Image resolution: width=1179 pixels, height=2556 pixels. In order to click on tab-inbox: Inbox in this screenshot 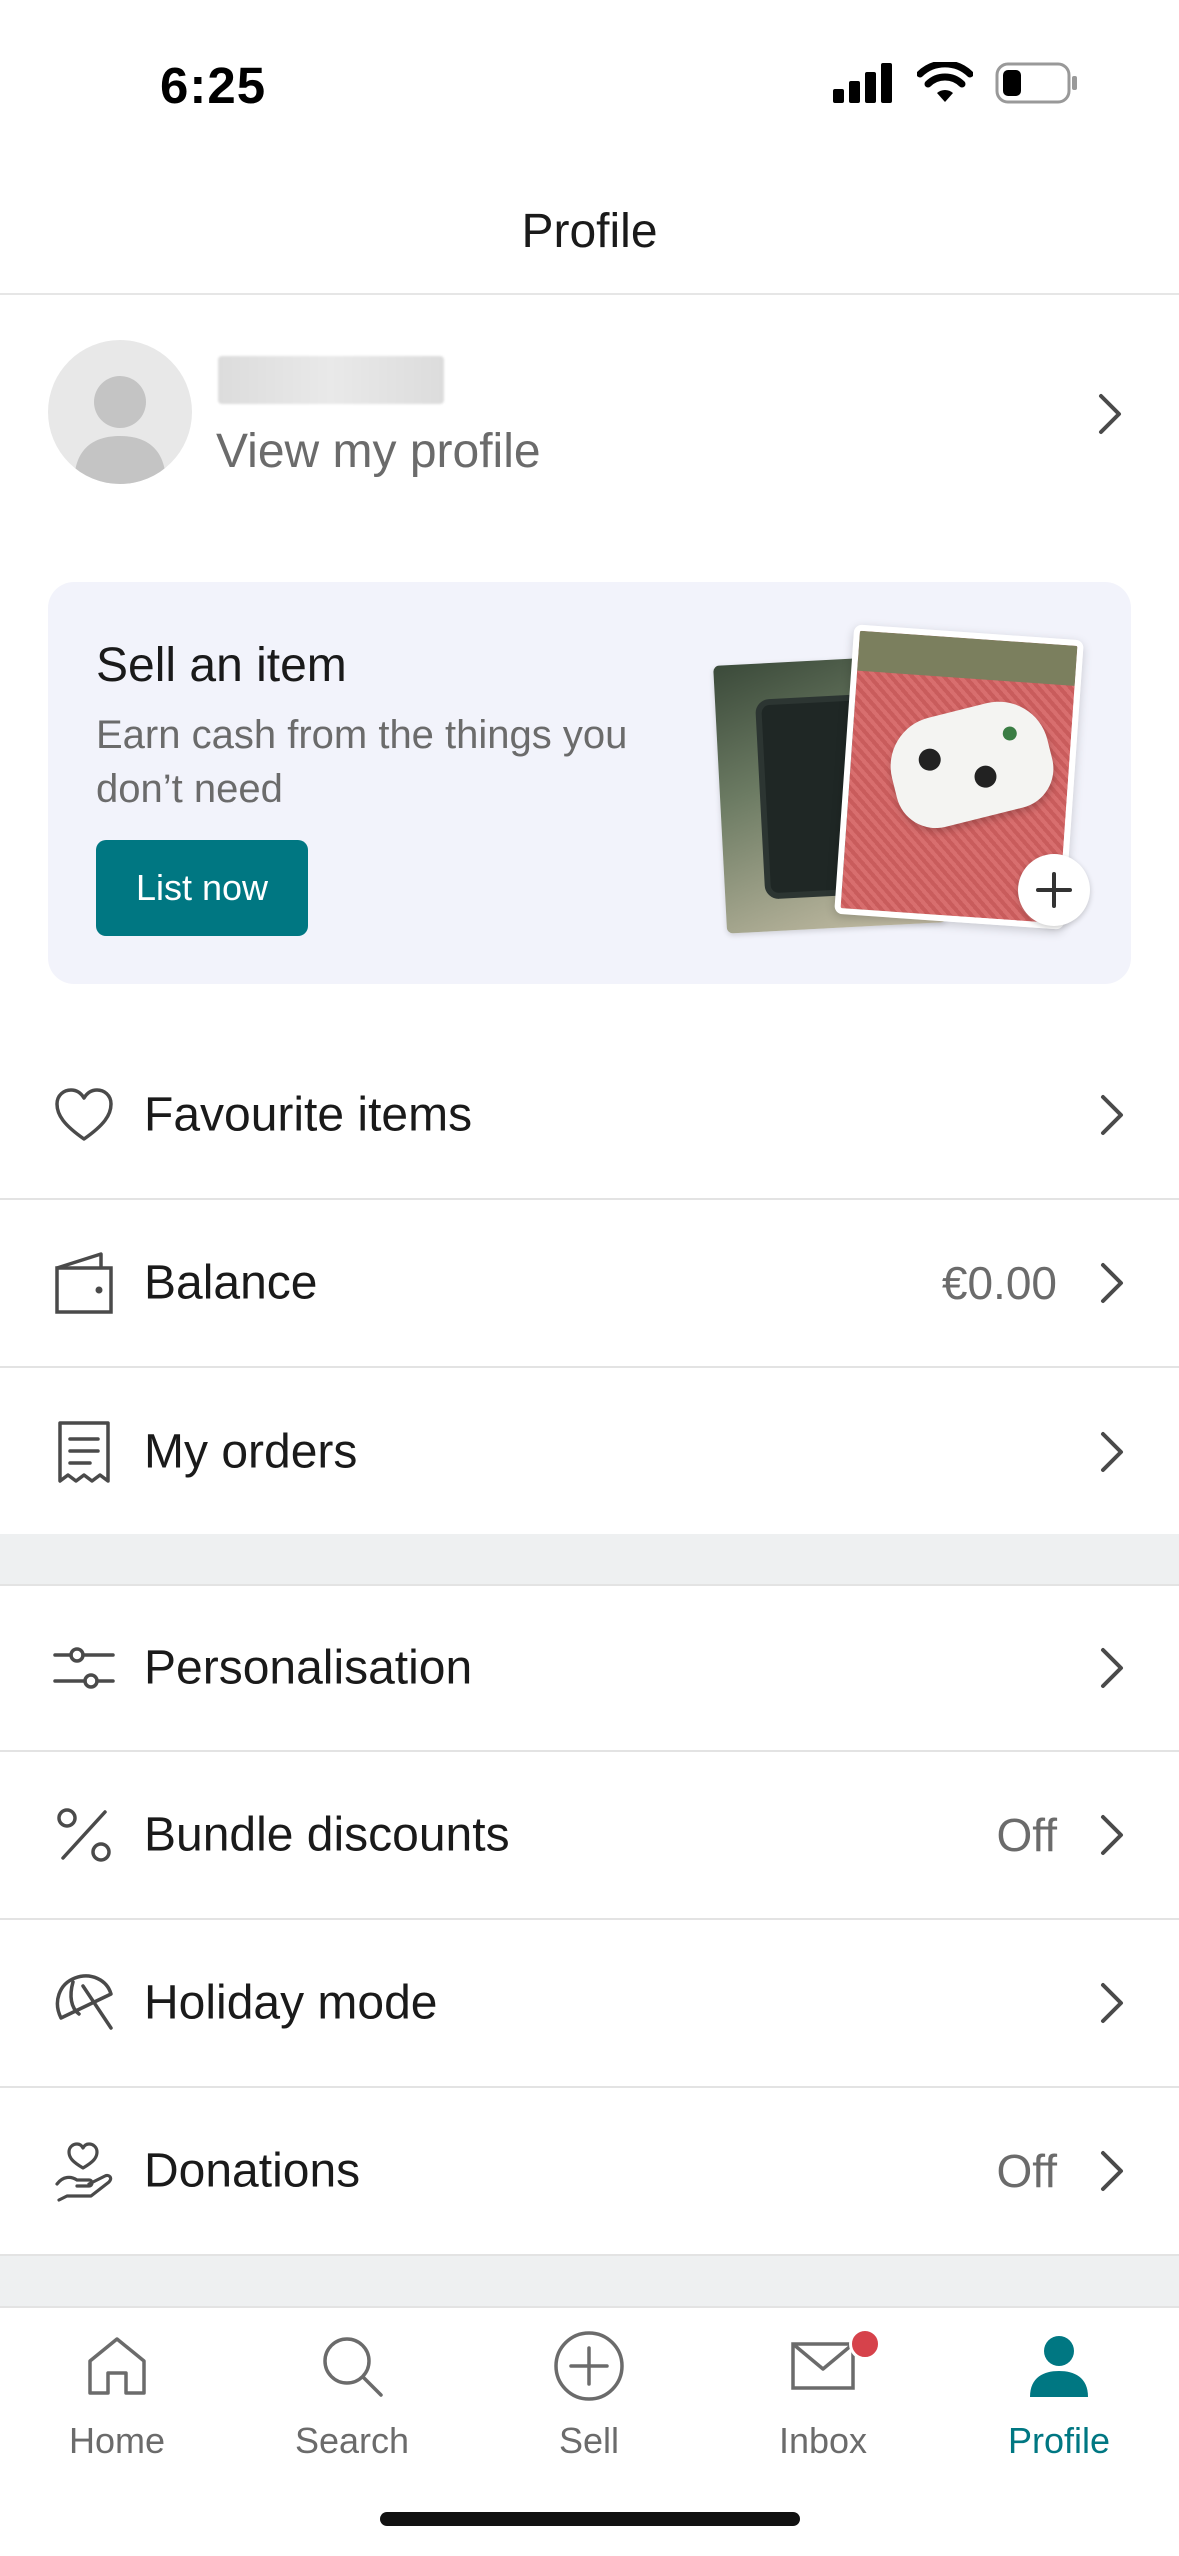, I will do `click(823, 2403)`.